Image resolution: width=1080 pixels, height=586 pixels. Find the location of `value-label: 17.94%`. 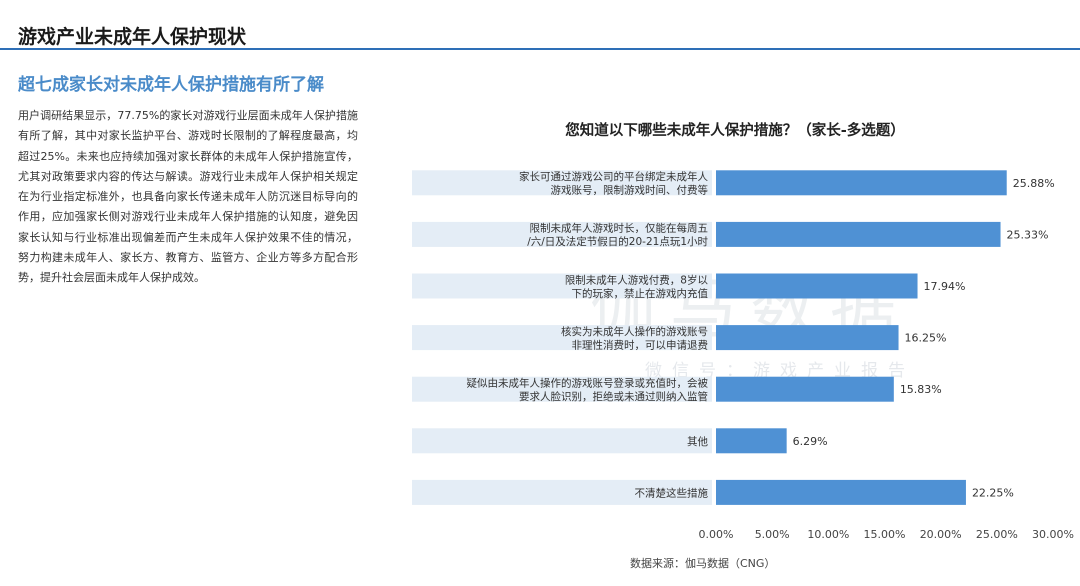

value-label: 17.94% is located at coordinates (945, 286).